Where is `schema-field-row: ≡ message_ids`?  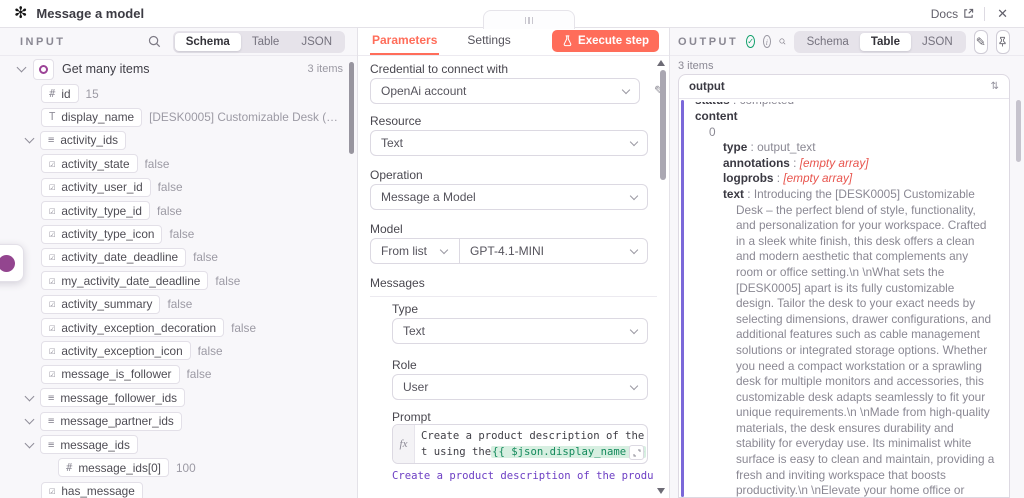
schema-field-row: ≡ message_ids is located at coordinates (178, 444).